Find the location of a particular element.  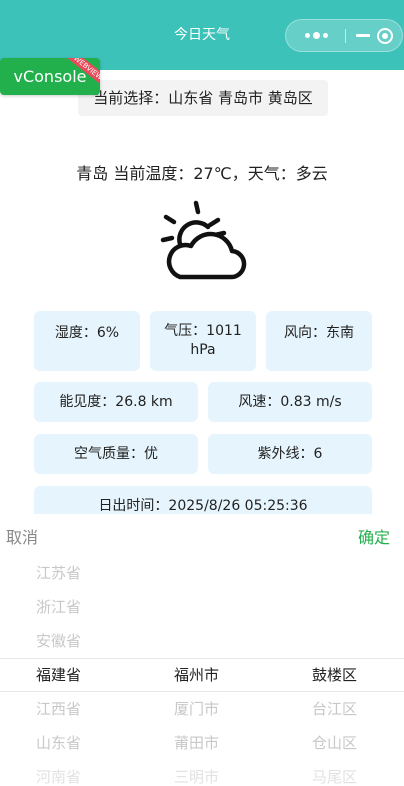

wind-direction-value: 风向：东南 is located at coordinates (319, 333).